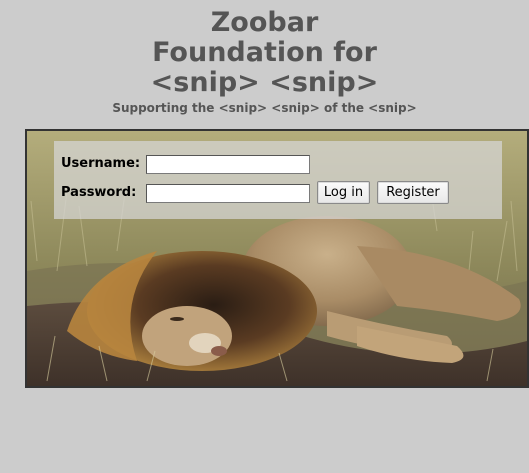 This screenshot has height=473, width=529. What do you see at coordinates (413, 192) in the screenshot?
I see `register-button: Register` at bounding box center [413, 192].